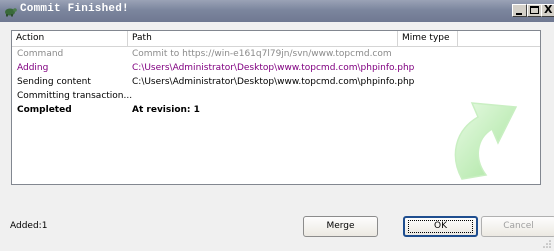 Image resolution: width=554 pixels, height=251 pixels. What do you see at coordinates (166, 110) in the screenshot?
I see `row-path: At revision: 1` at bounding box center [166, 110].